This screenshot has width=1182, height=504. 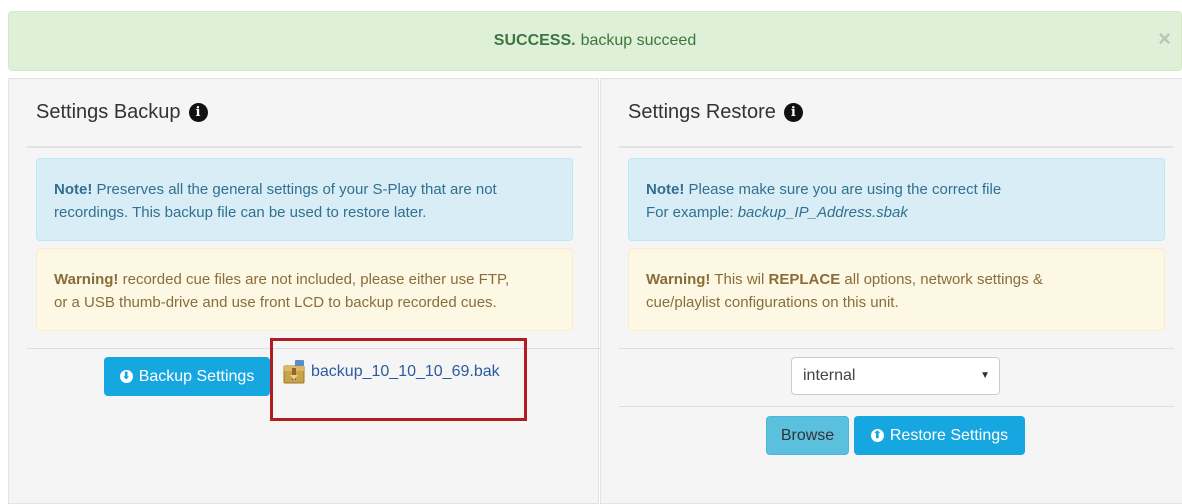 I want to click on browse-label: Browse, so click(x=807, y=435).